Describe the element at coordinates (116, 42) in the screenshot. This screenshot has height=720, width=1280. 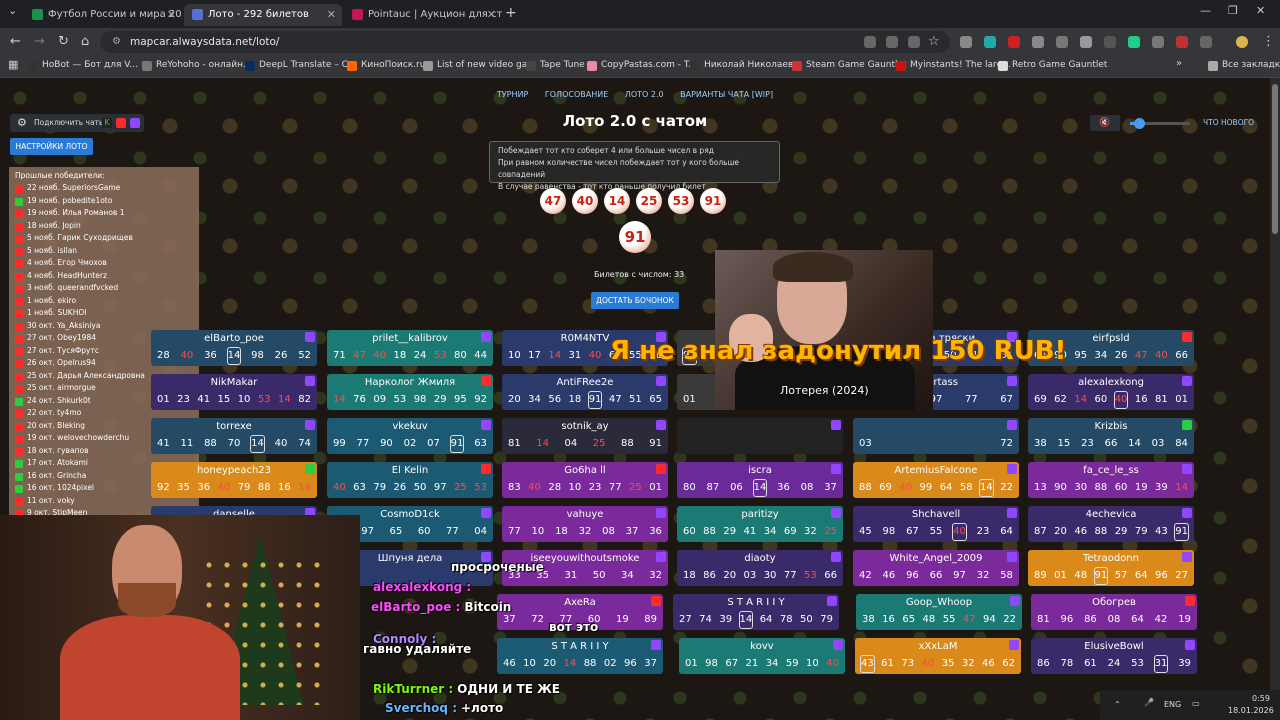
I see `site-info-icon: ⚙` at that location.